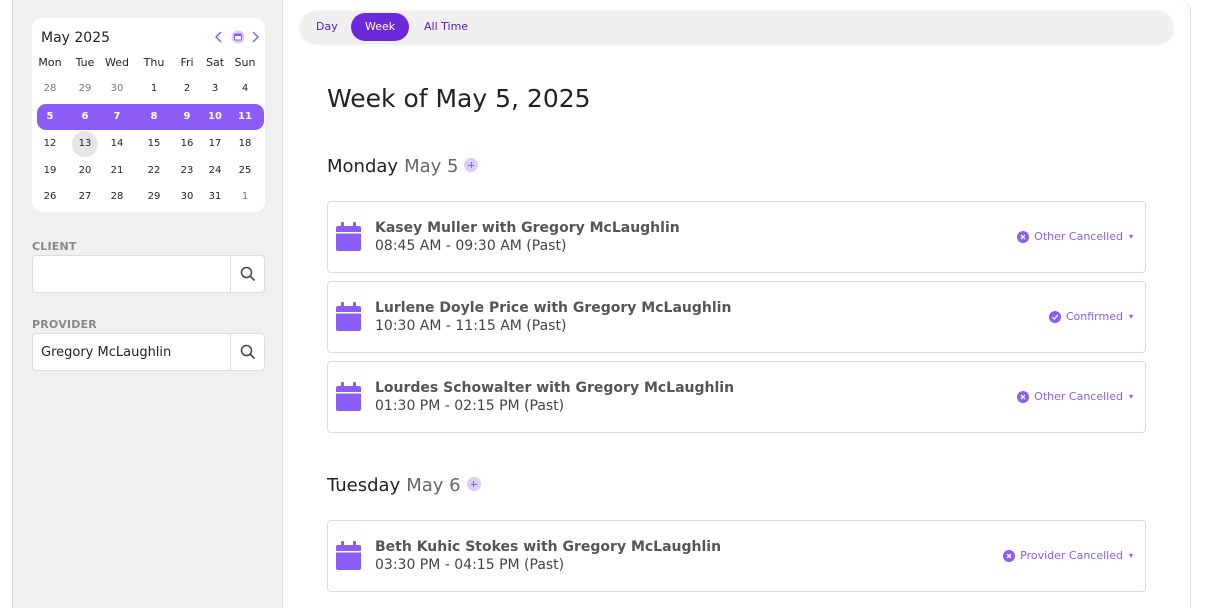 The image size is (1211, 608). Describe the element at coordinates (85, 117) in the screenshot. I see `calendar-day: 6` at that location.